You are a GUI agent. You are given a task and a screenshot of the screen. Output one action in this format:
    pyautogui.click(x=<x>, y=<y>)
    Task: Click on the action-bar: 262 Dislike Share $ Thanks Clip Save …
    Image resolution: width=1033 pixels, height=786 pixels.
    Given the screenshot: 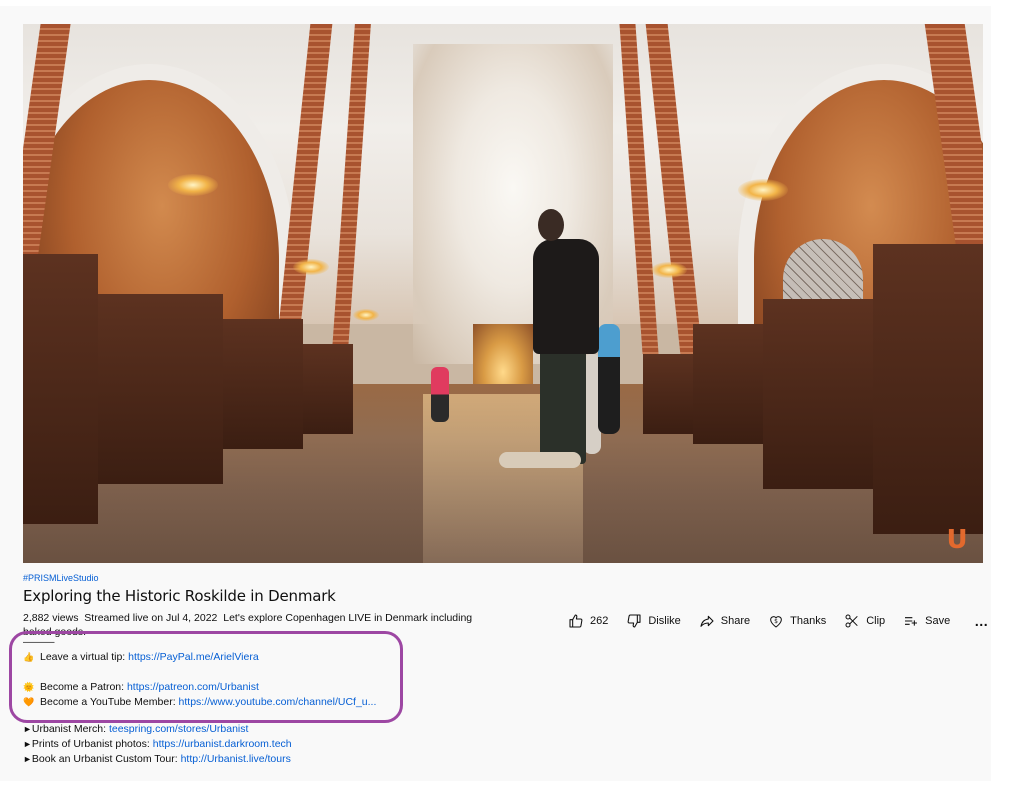 What is the action you would take?
    pyautogui.click(x=787, y=621)
    